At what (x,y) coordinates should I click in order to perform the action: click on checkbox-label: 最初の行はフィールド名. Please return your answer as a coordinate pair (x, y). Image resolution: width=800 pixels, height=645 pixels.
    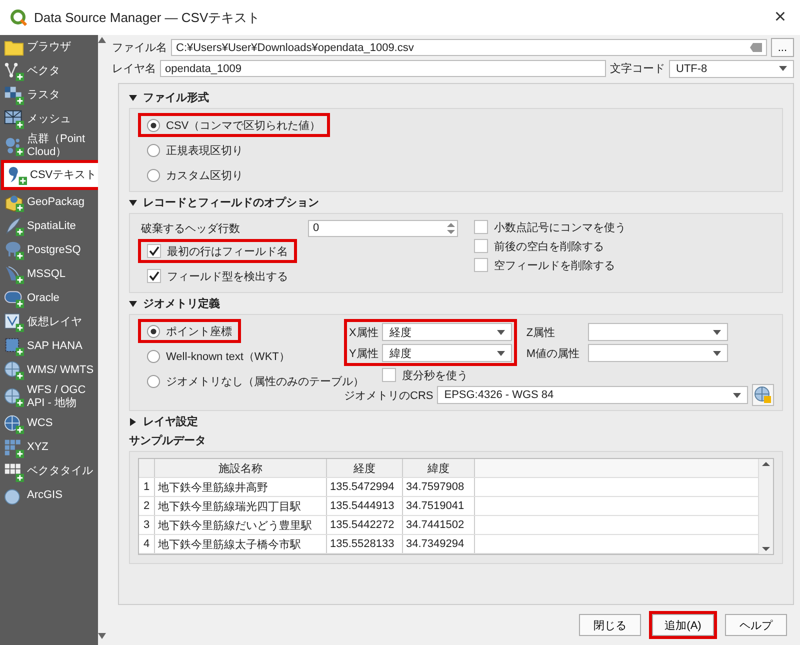
    Looking at the image, I should click on (227, 251).